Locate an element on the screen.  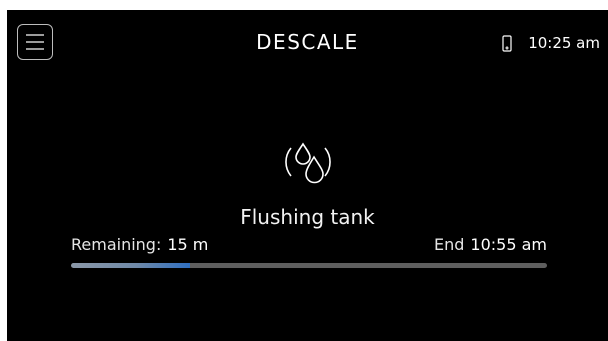
progress-bar is located at coordinates (309, 265).